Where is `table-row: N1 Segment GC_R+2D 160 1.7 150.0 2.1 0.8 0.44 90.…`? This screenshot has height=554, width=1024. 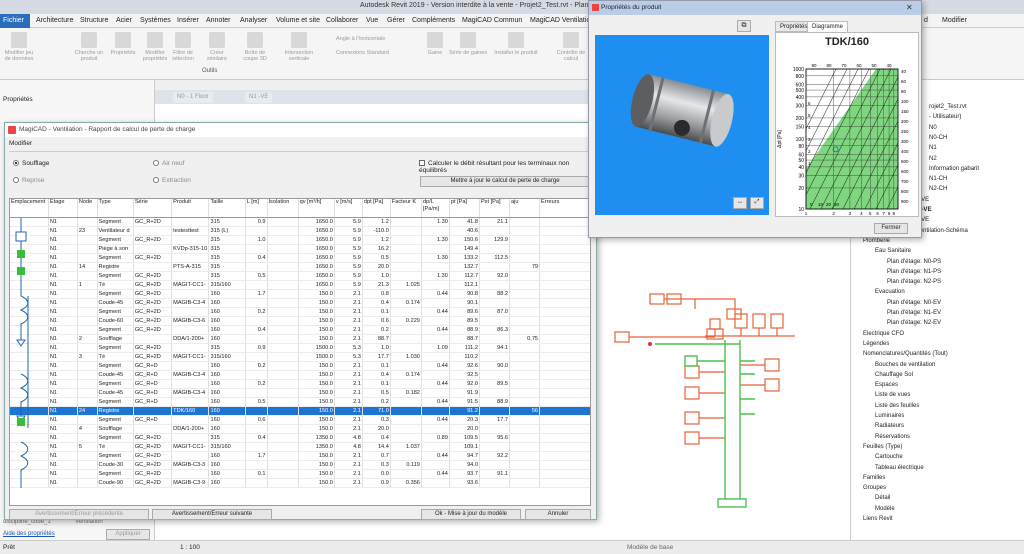
table-row: N1 Segment GC_R+2D 160 1.7 150.0 2.1 0.8 0.44 90.… is located at coordinates (300, 294).